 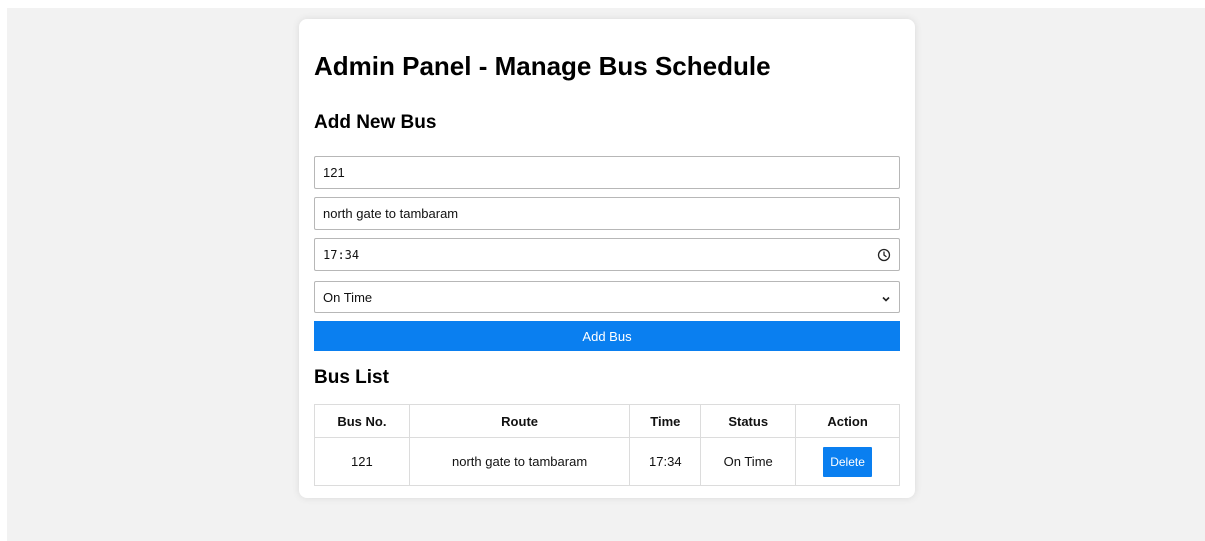 I want to click on cell-action: Delete, so click(x=847, y=461).